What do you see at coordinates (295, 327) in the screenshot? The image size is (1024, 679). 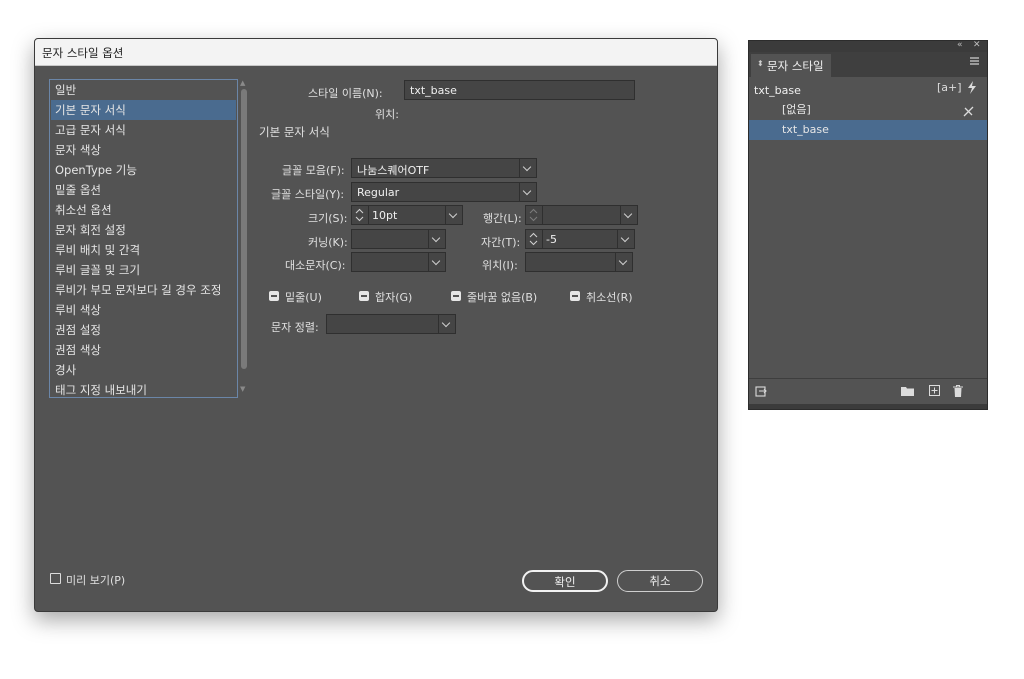 I see `align-label: 문자 정렬:` at bounding box center [295, 327].